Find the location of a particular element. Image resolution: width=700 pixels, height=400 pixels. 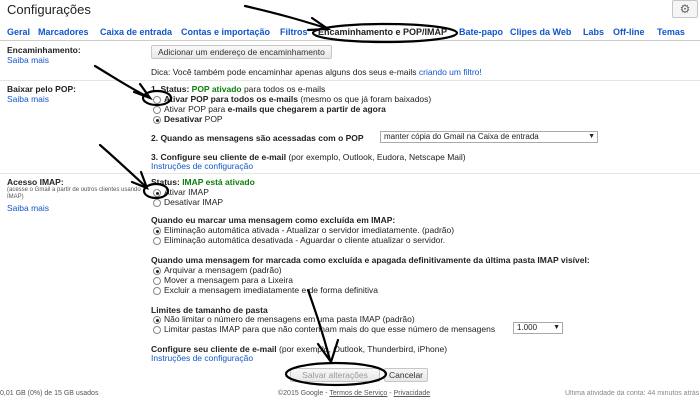

pop-status-value: POP ativado is located at coordinates (216, 89).